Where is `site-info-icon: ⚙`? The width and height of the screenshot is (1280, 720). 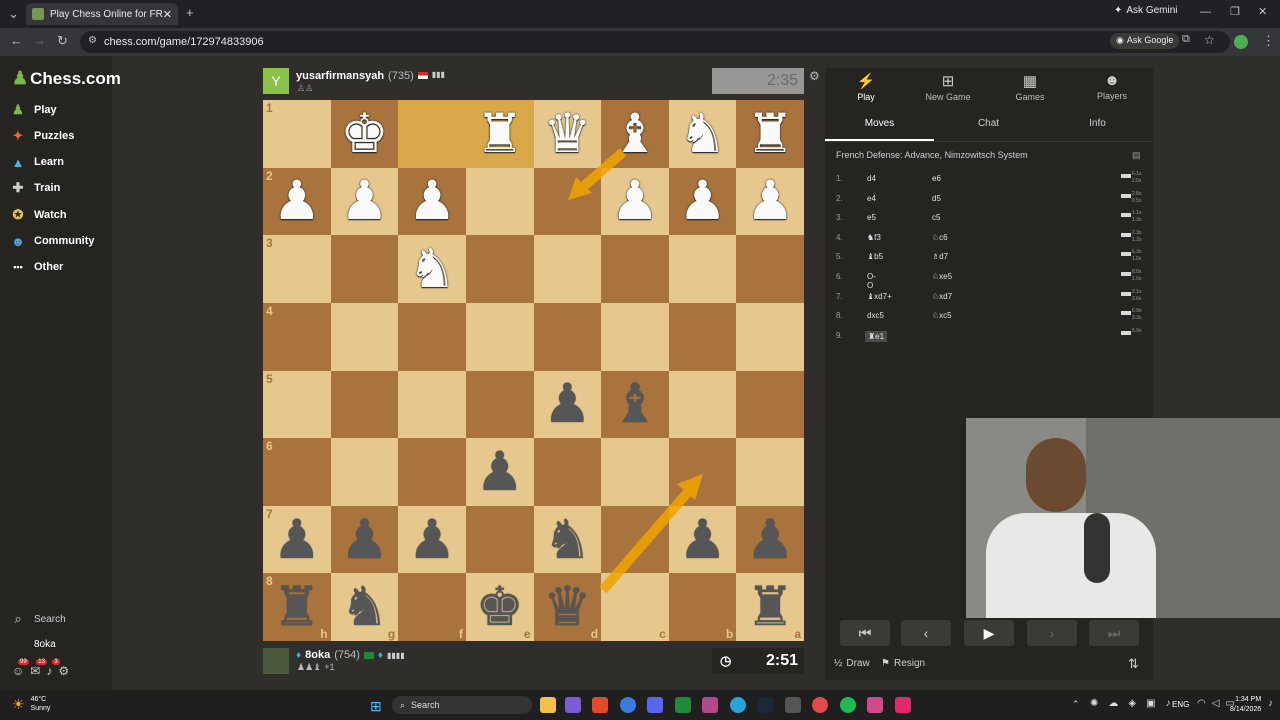
site-info-icon: ⚙ is located at coordinates (92, 40).